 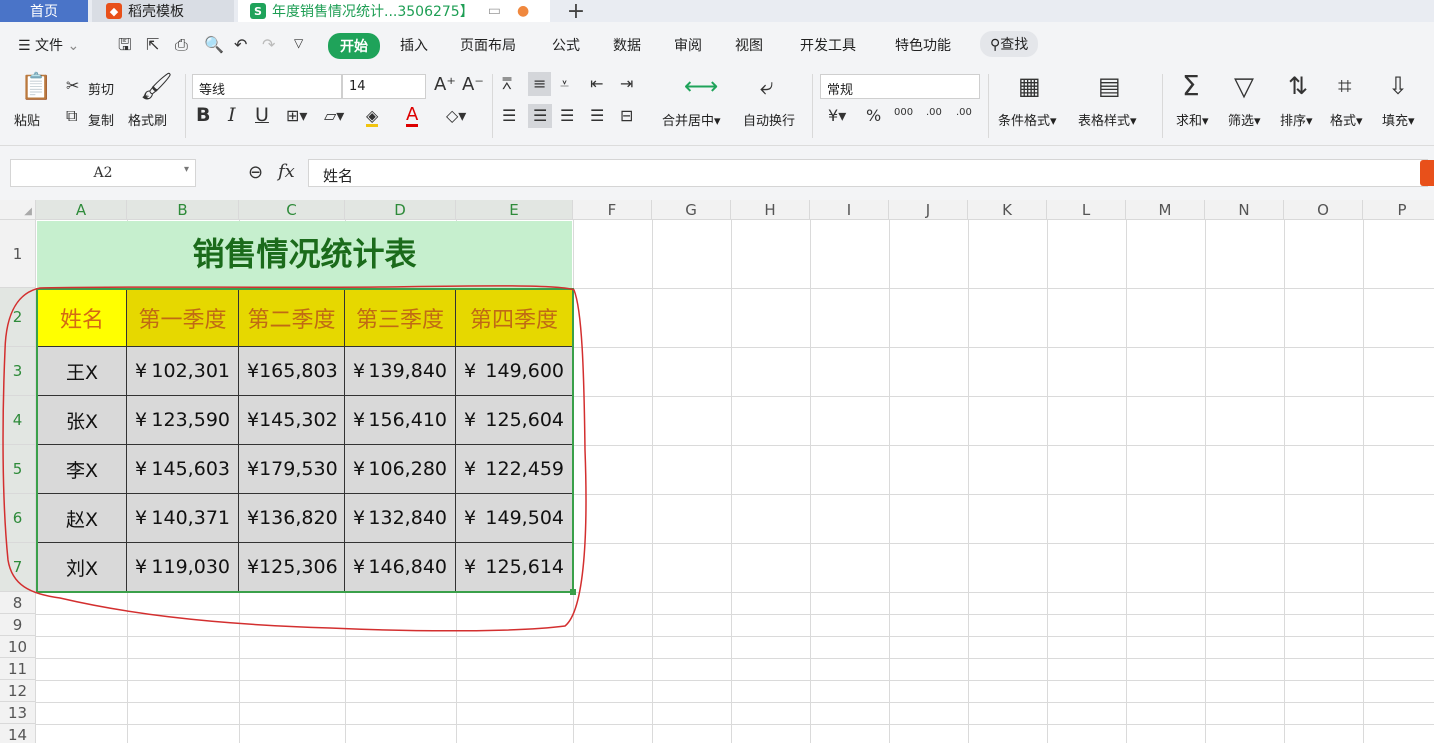 What do you see at coordinates (18, 713) in the screenshot?
I see `row-header-13: 13` at bounding box center [18, 713].